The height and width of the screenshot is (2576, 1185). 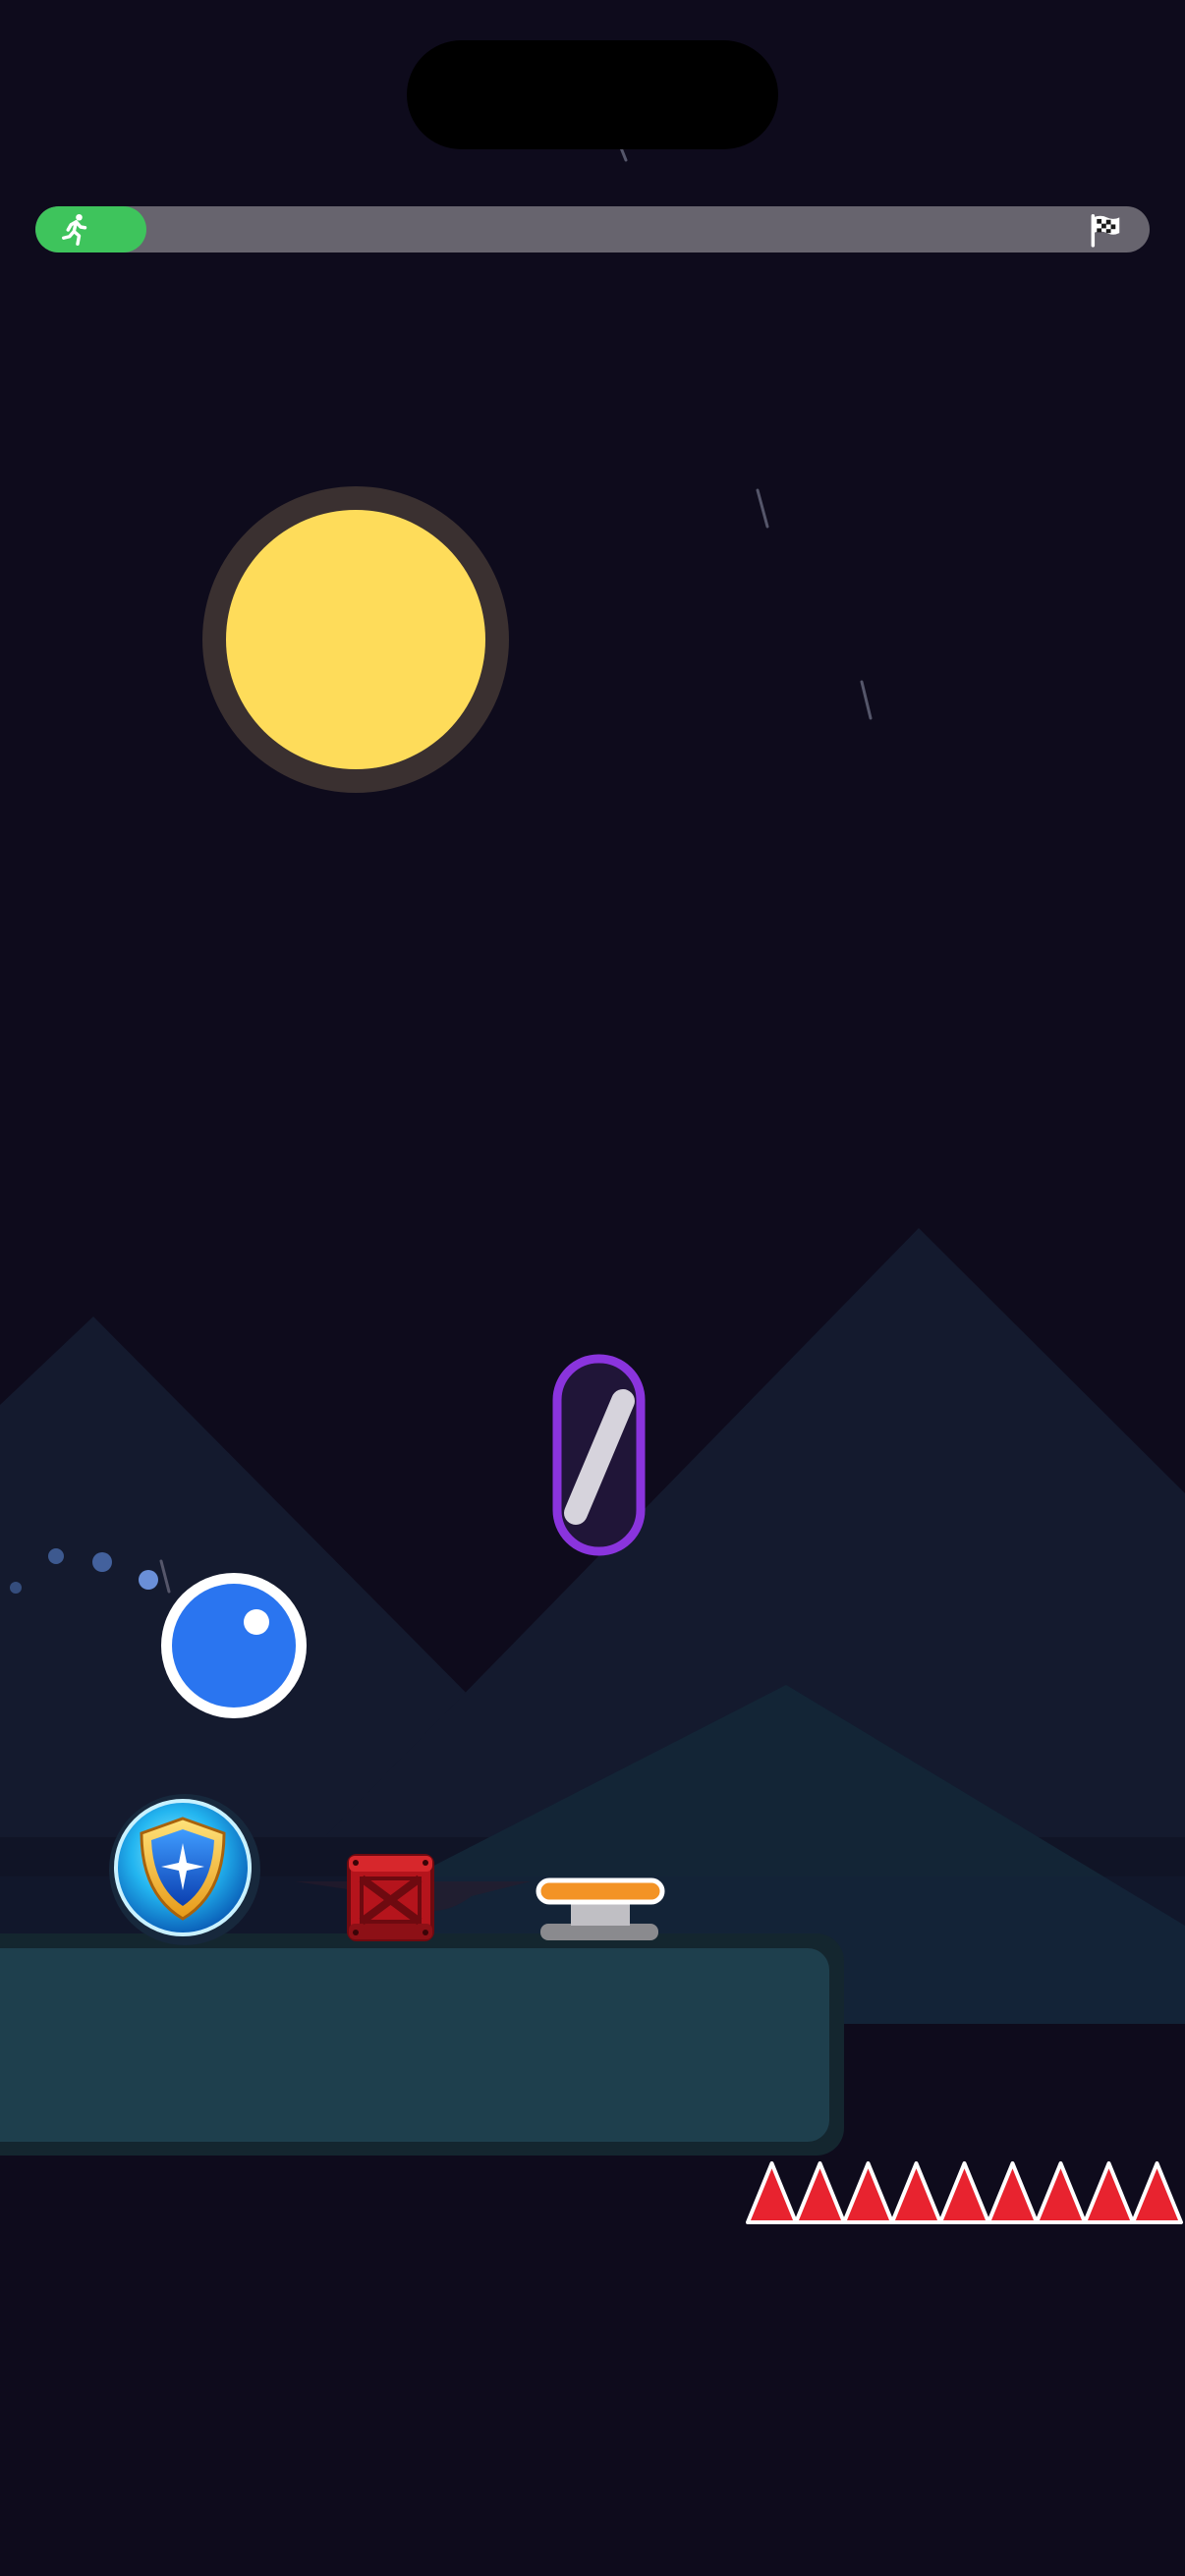 I want to click on dynamic-island, so click(x=592, y=94).